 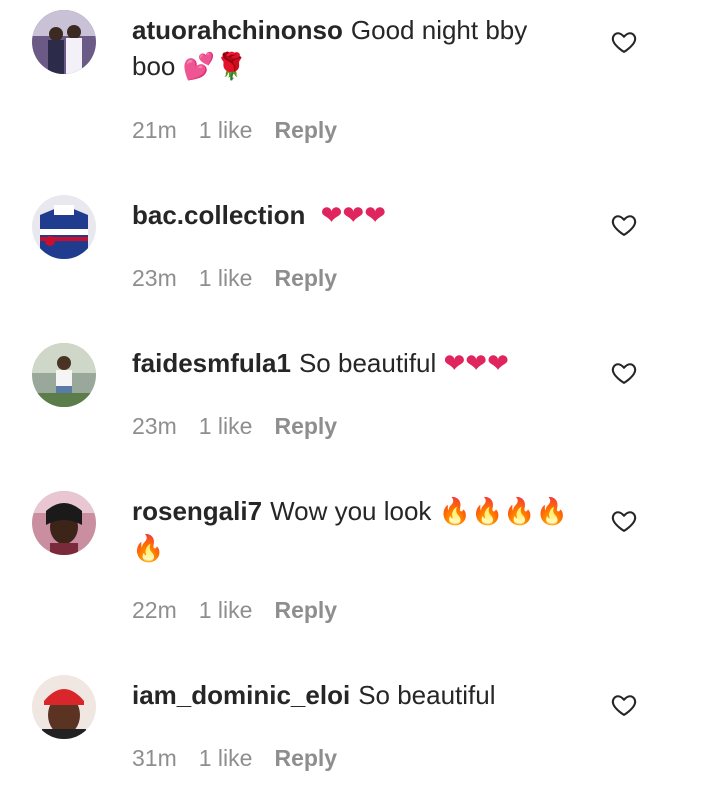 What do you see at coordinates (351, 511) in the screenshot?
I see `comment-body: Wow you look` at bounding box center [351, 511].